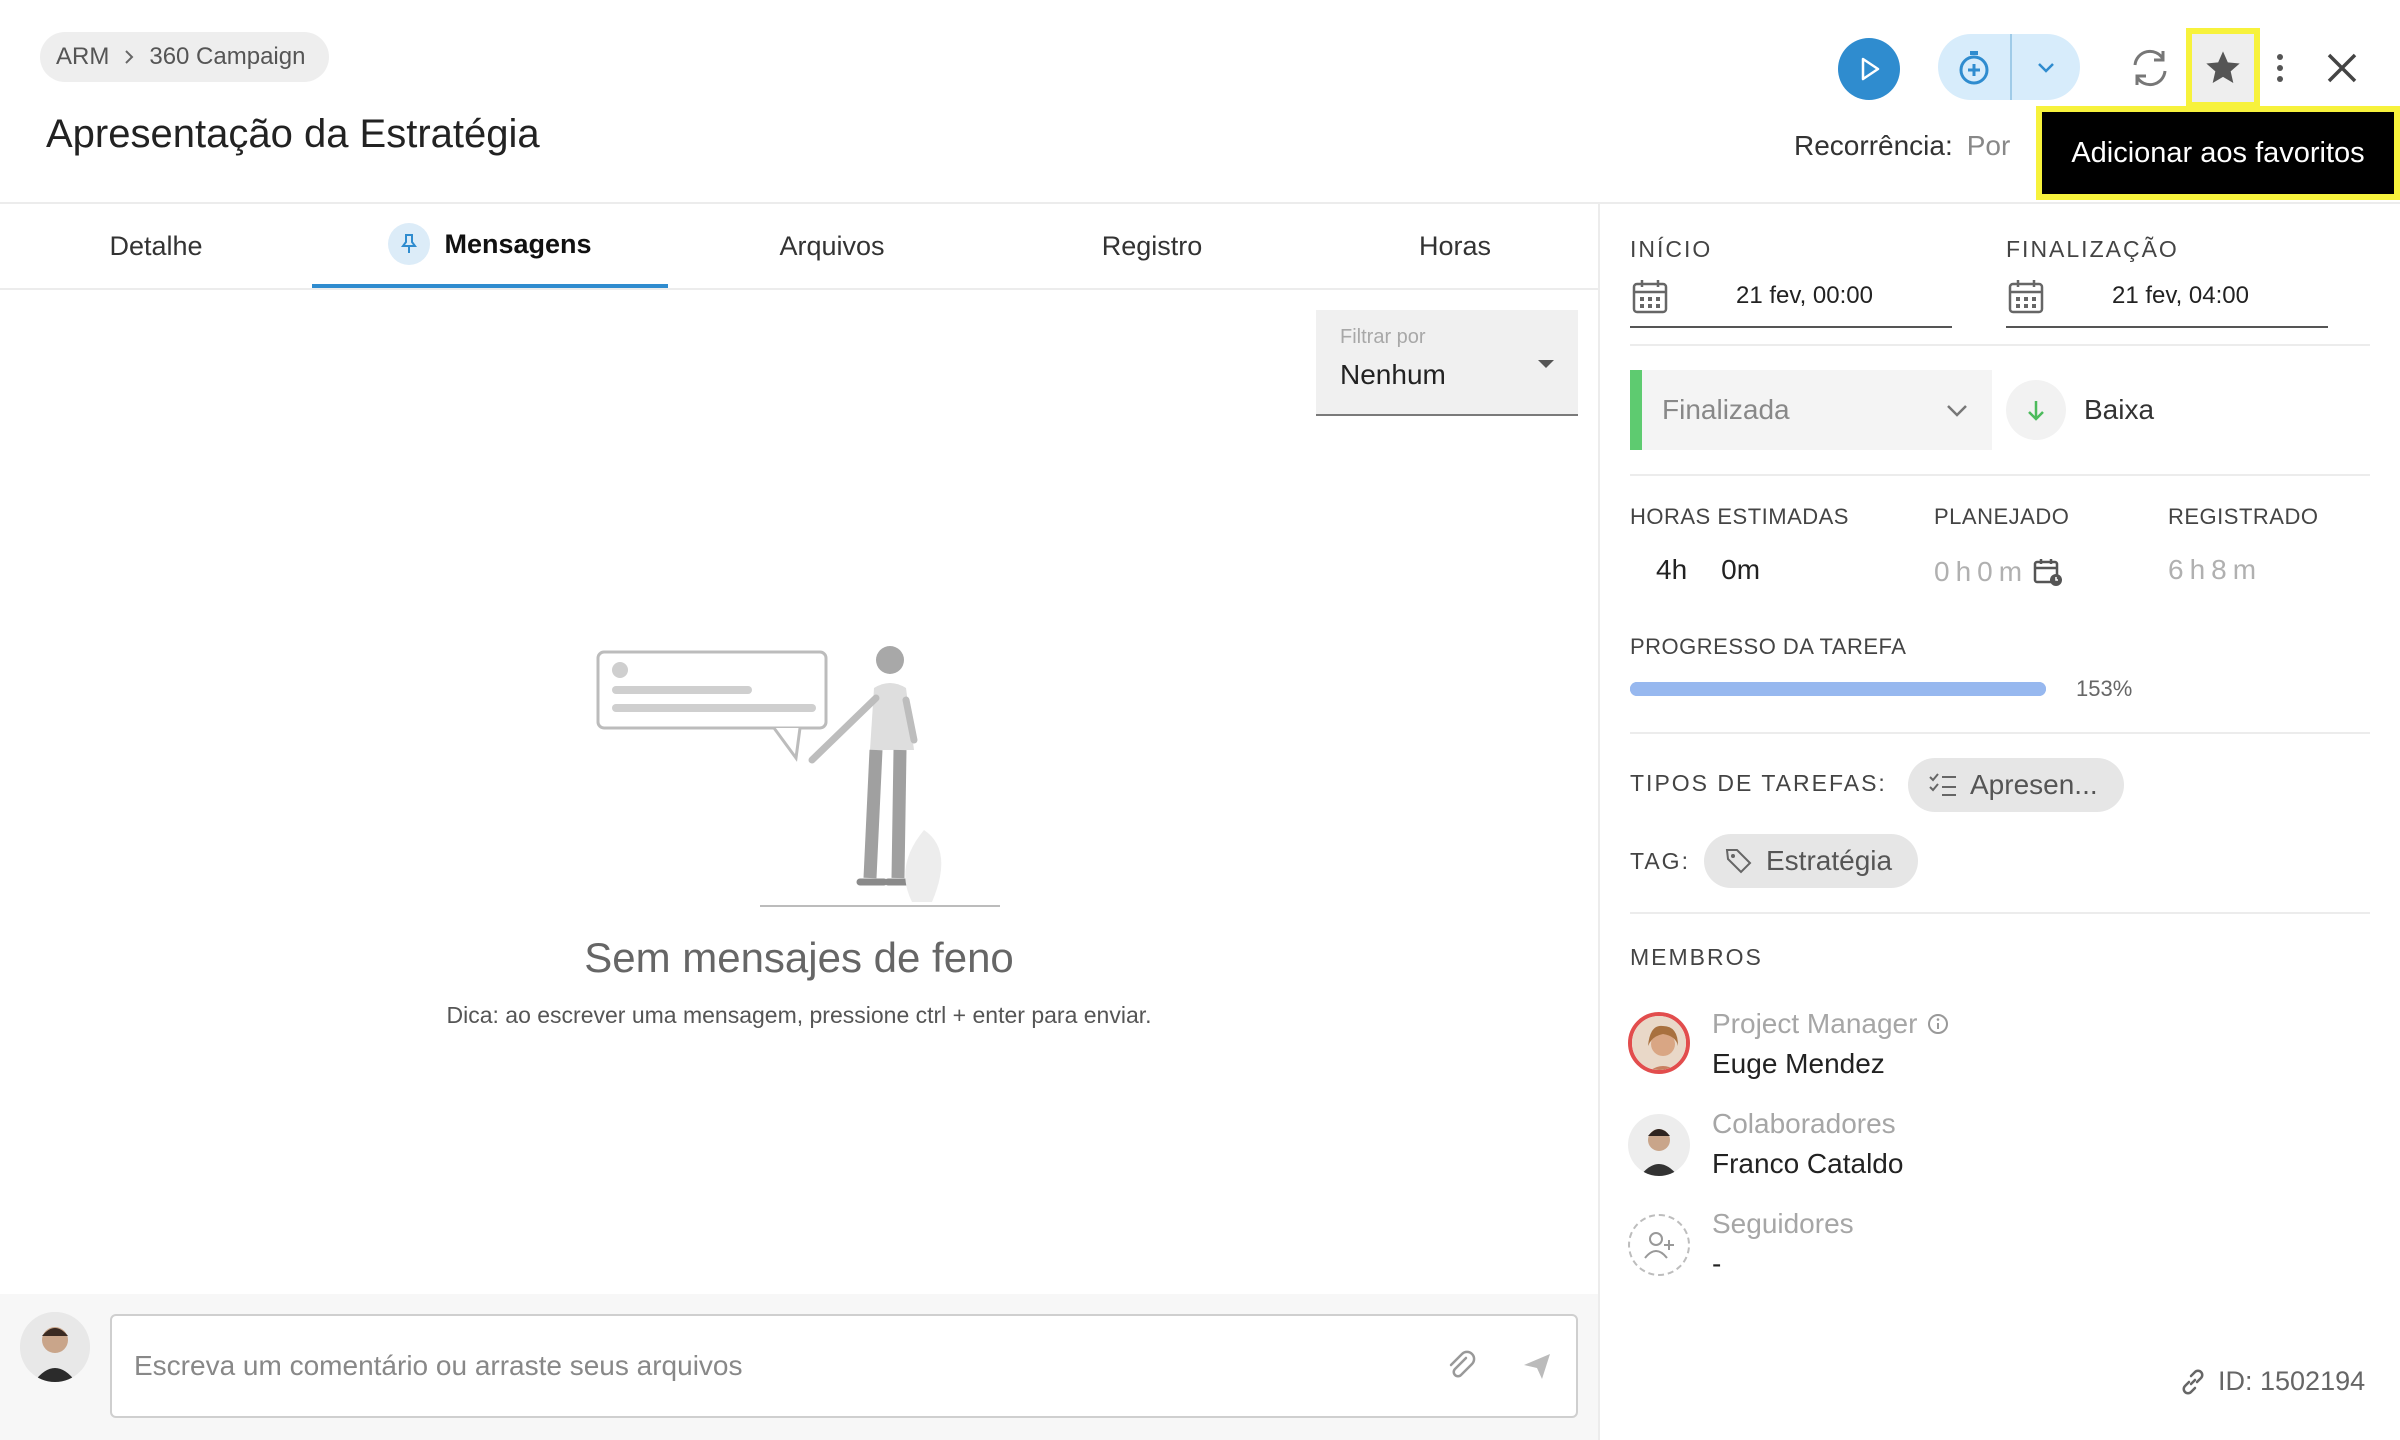 The width and height of the screenshot is (2400, 1440). Describe the element at coordinates (55, 1347) in the screenshot. I see `current-user-avatar` at that location.